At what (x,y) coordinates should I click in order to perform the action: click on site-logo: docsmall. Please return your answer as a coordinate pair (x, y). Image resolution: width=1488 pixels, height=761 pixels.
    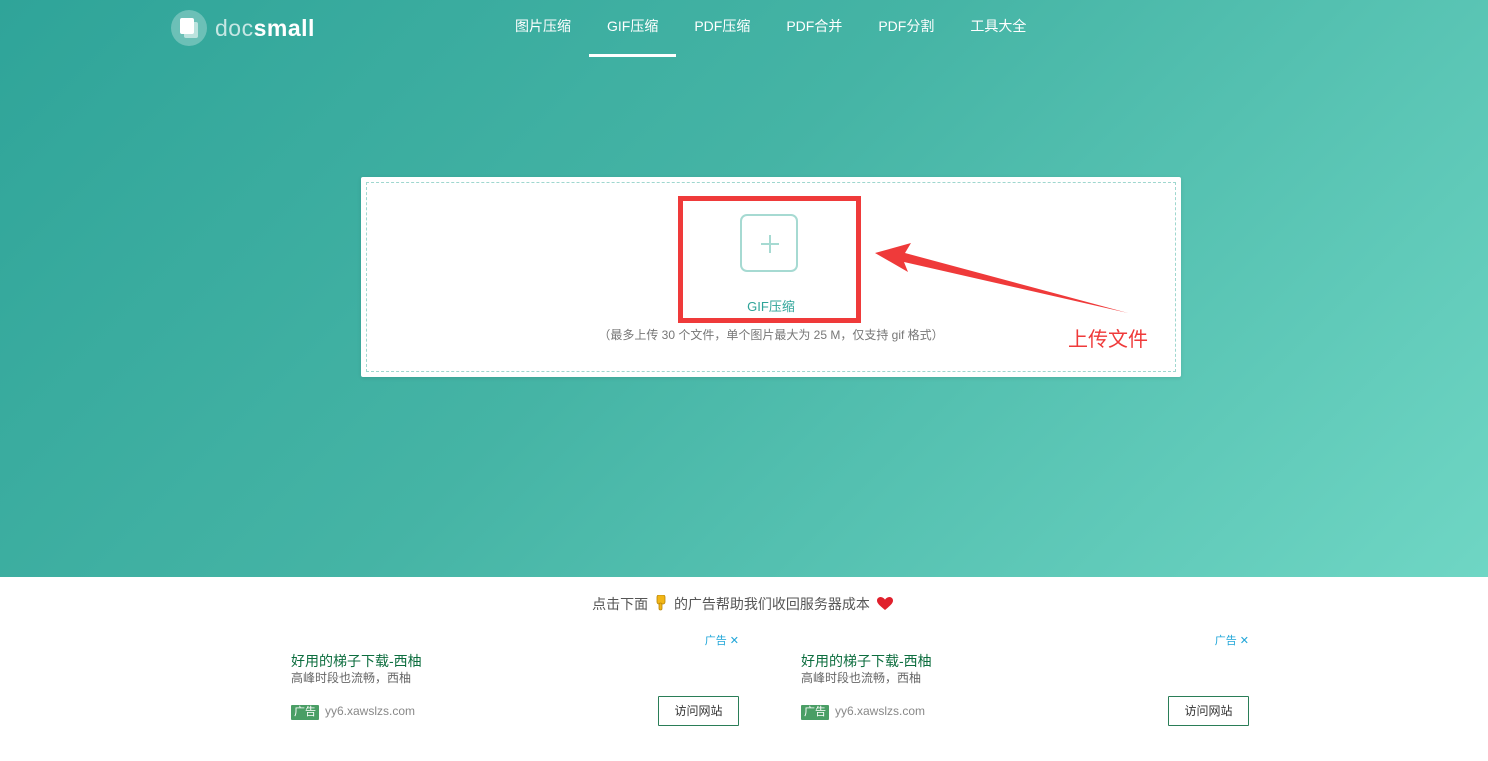
    Looking at the image, I should click on (243, 28).